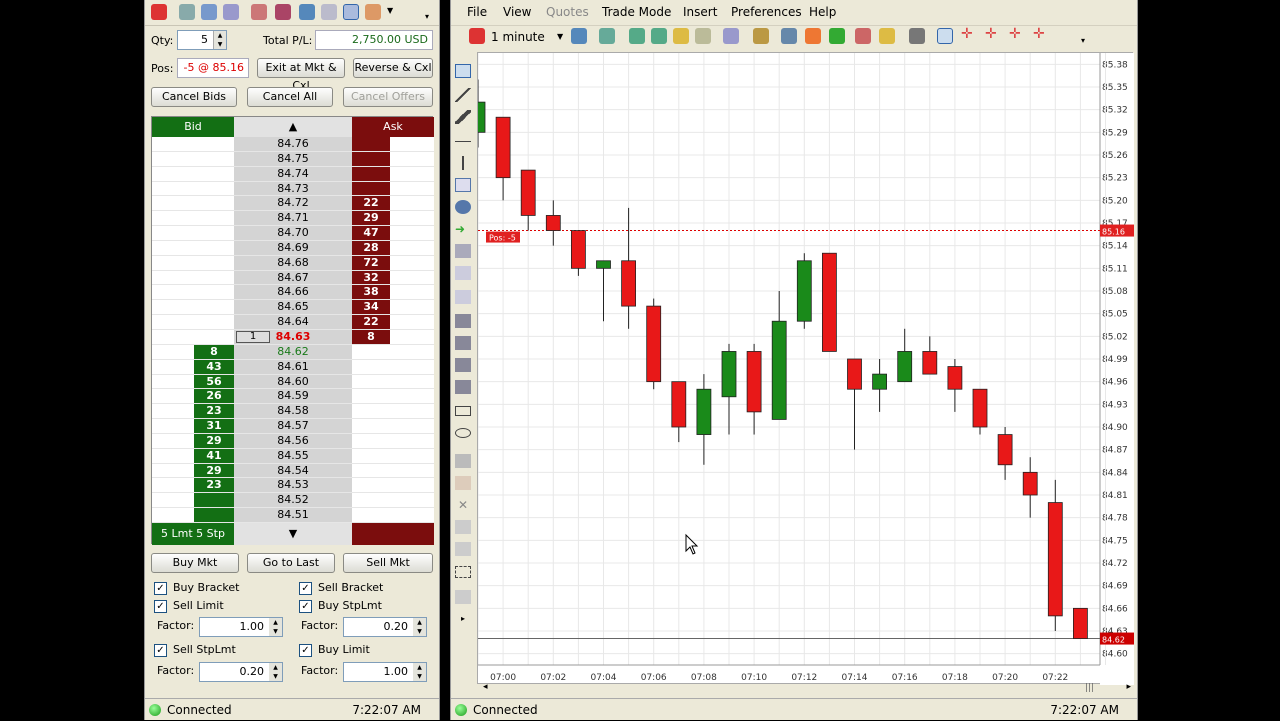  I want to click on price-cell: 84.69, so click(293, 247).